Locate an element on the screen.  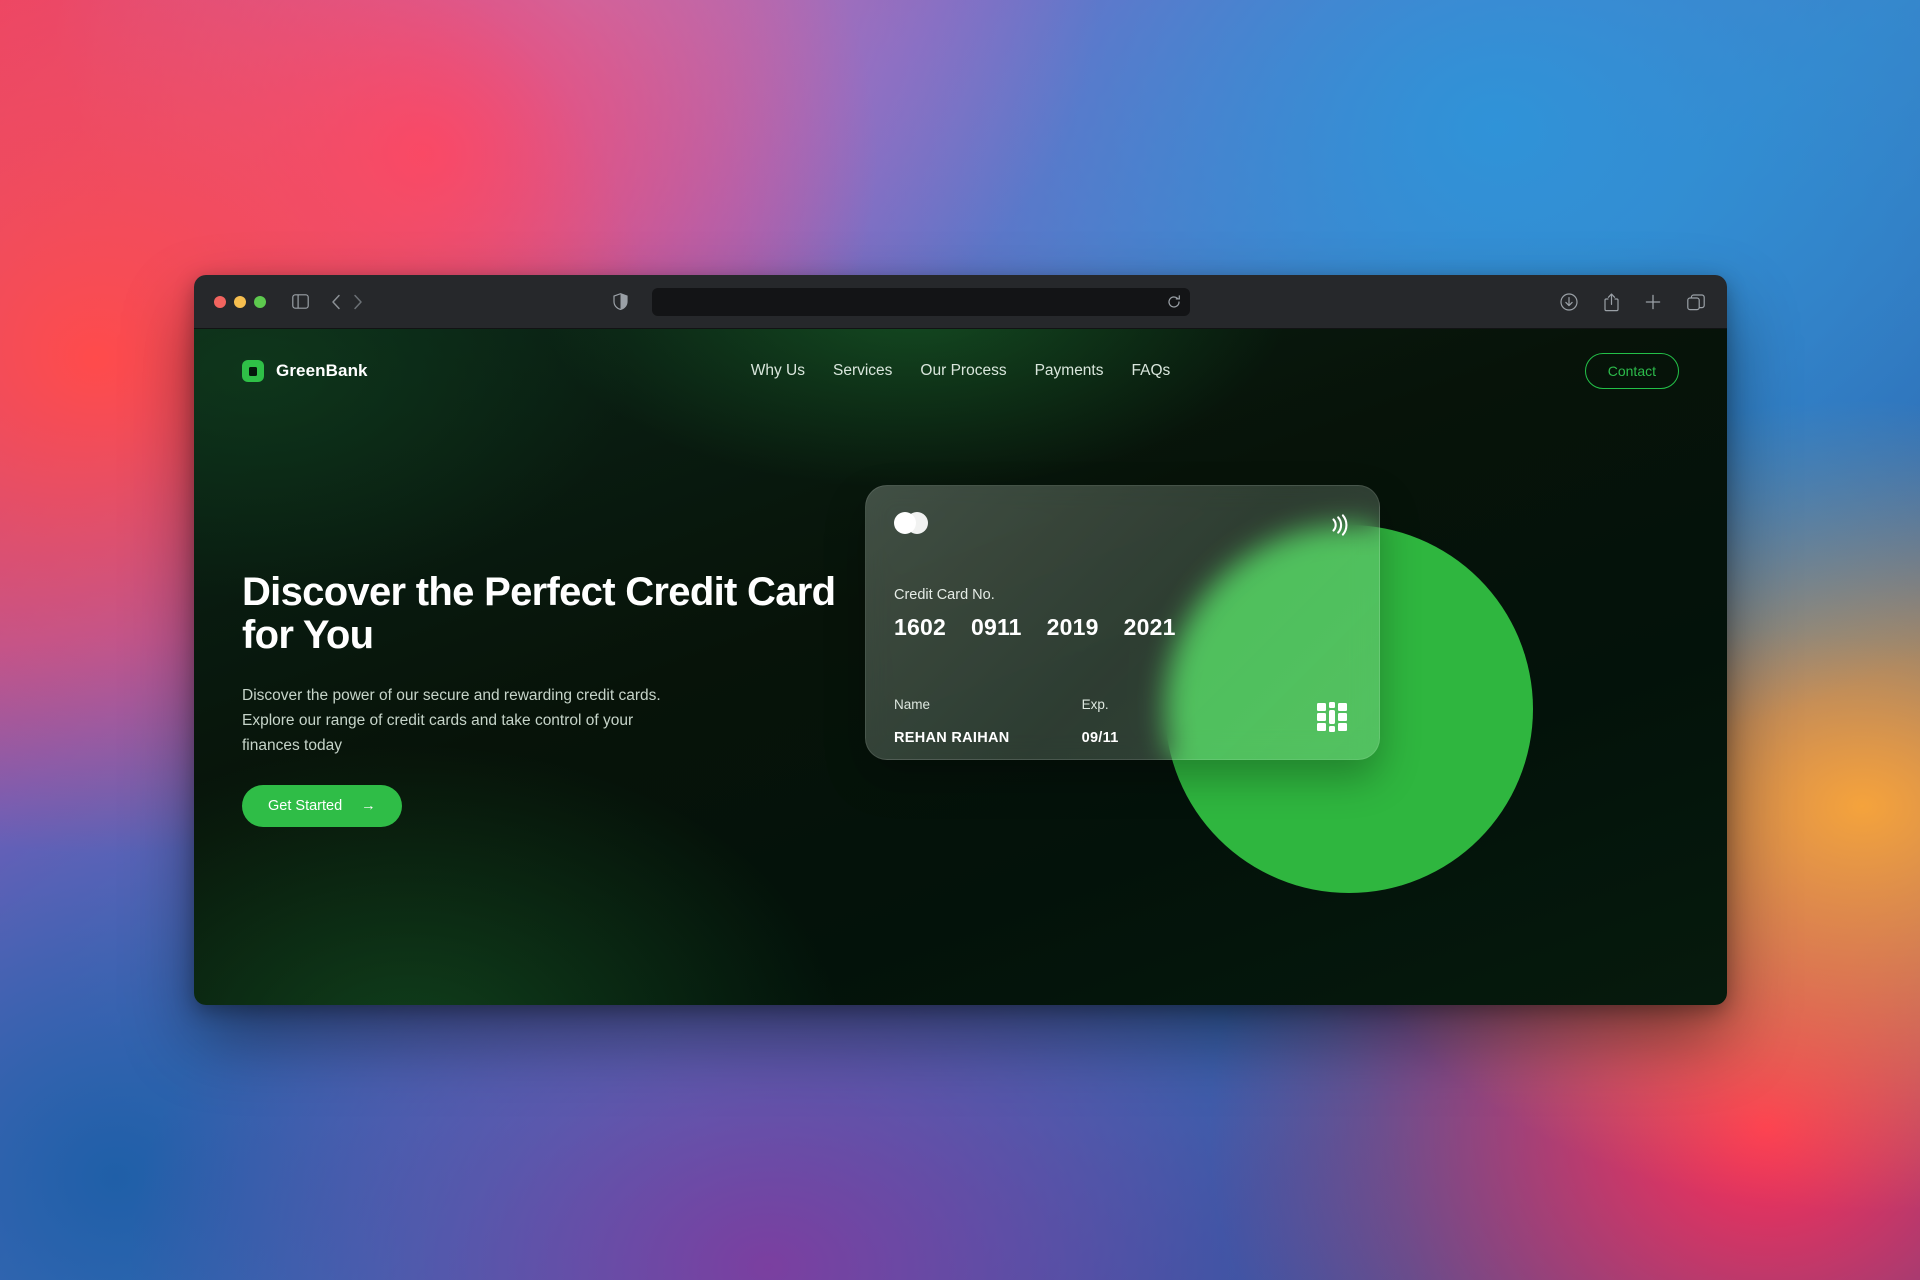
card-exp-label: Exp. is located at coordinates (1095, 704).